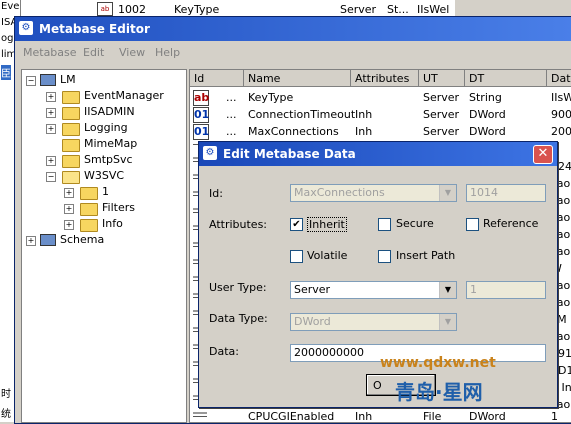 This screenshot has height=424, width=571. Describe the element at coordinates (293, 29) in the screenshot. I see `metabase-titlebar: ⚙ Metabase Editor` at that location.